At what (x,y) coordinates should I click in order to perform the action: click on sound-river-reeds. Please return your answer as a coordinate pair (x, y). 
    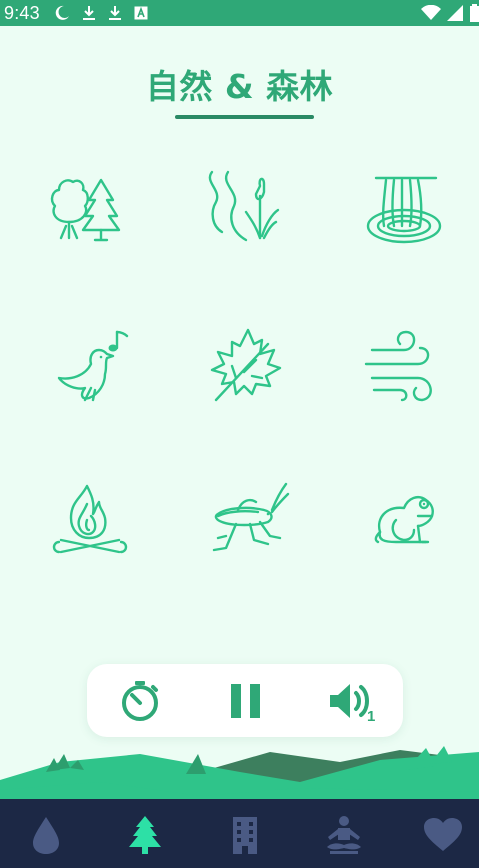
    Looking at the image, I should click on (243, 205).